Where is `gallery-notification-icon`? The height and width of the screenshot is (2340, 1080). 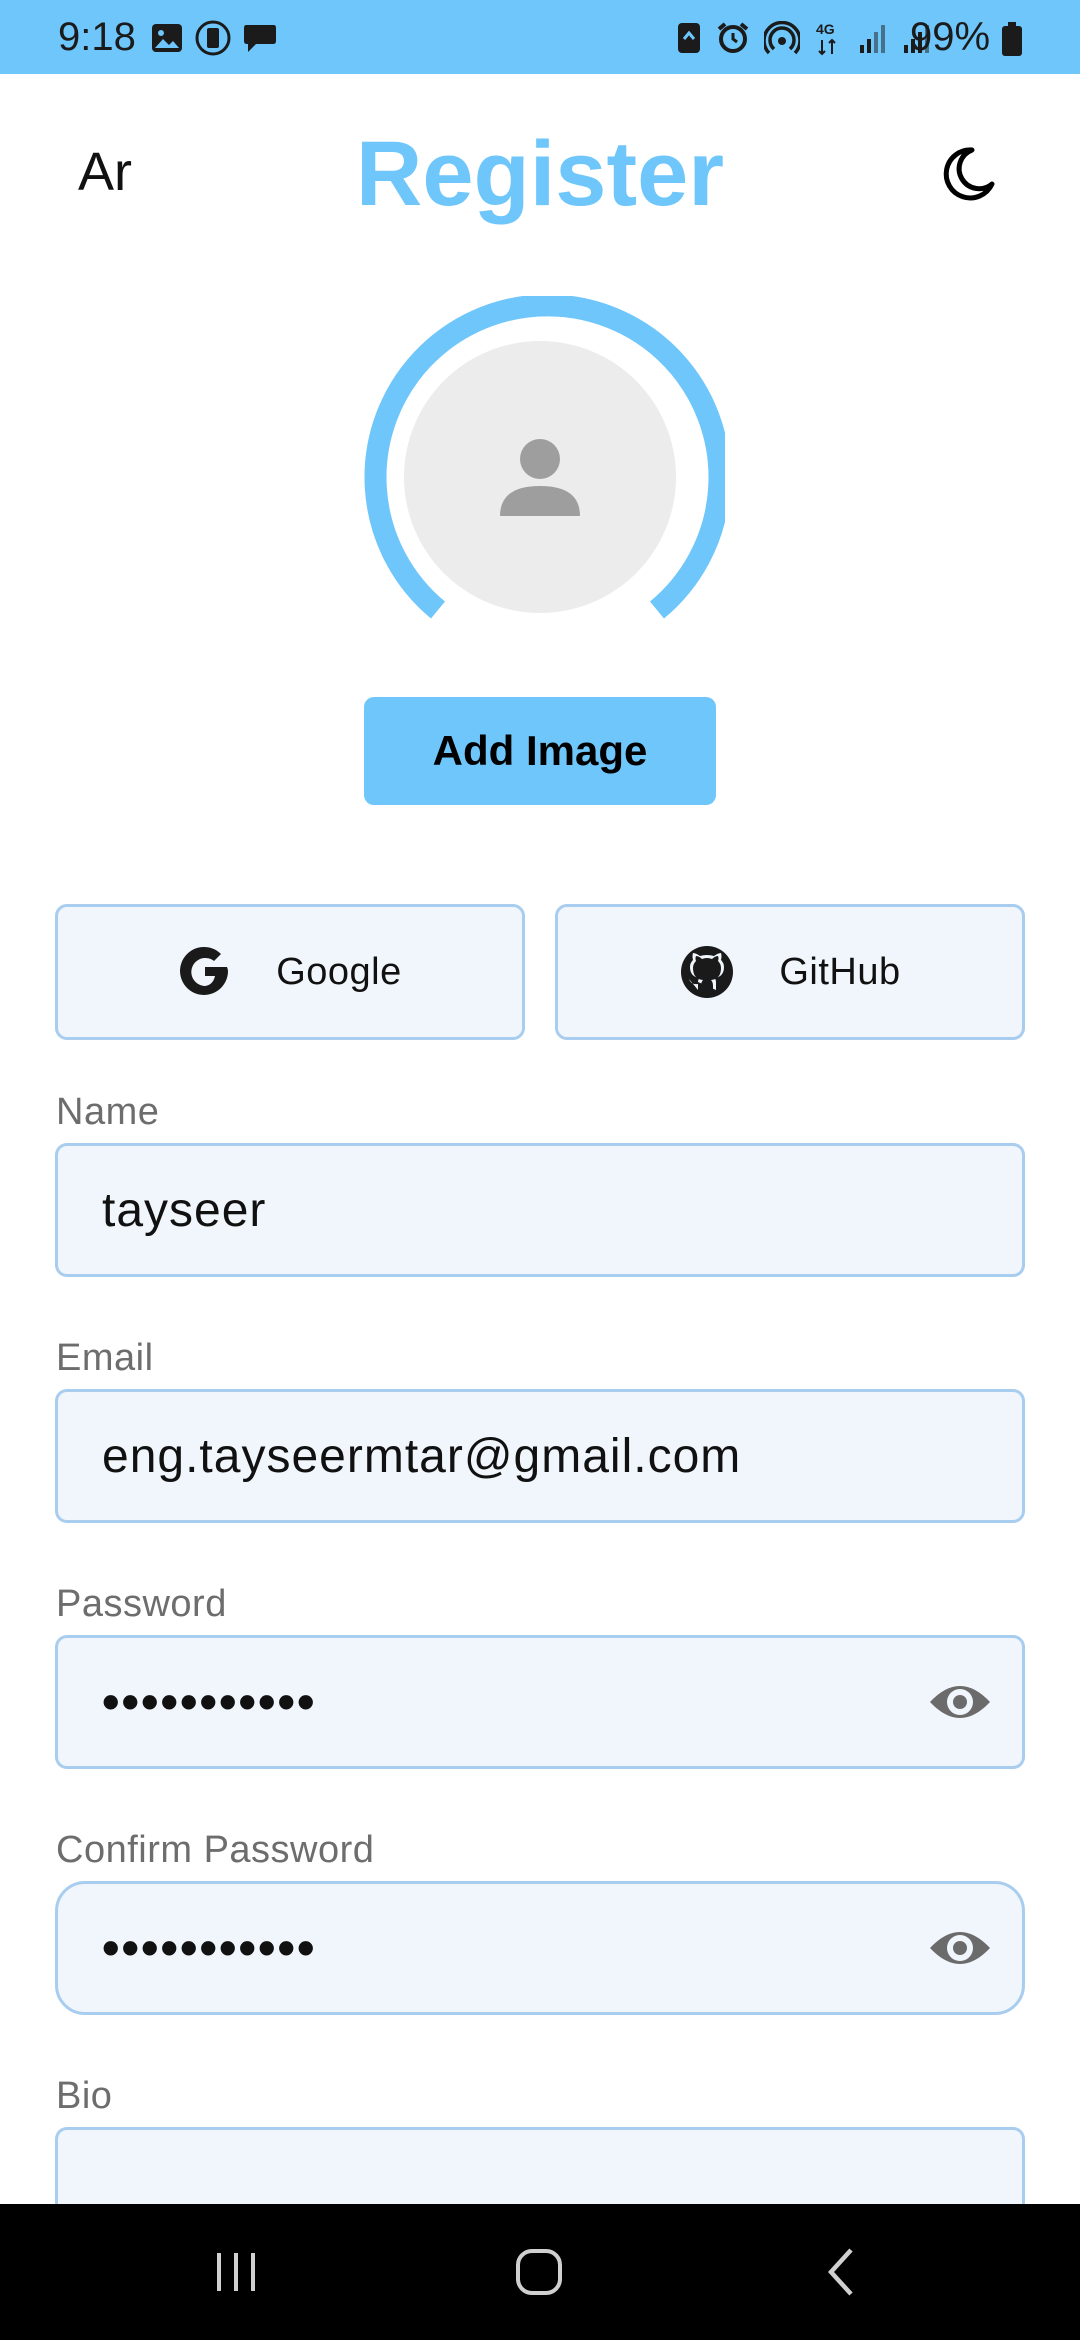 gallery-notification-icon is located at coordinates (167, 38).